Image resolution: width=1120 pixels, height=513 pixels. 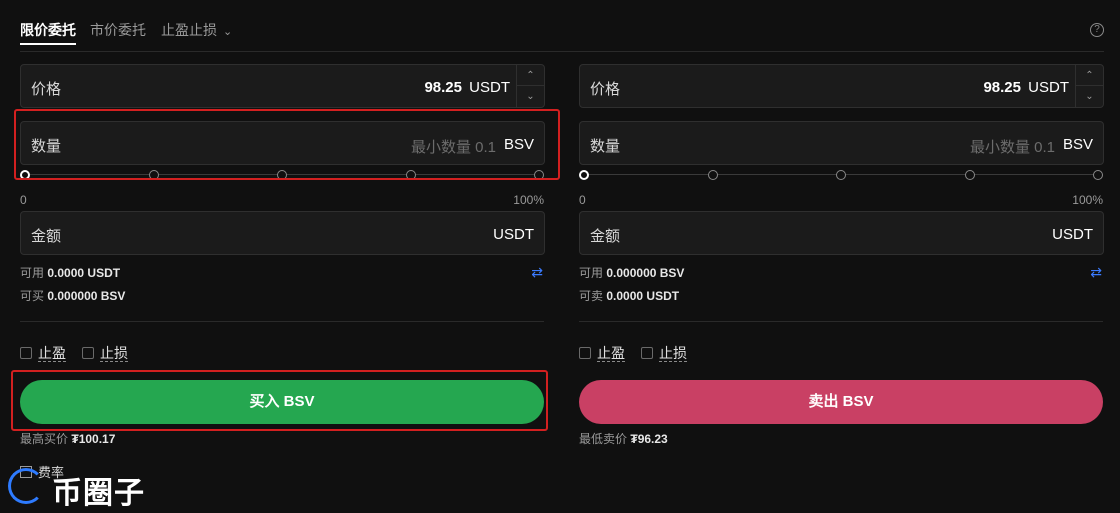 I want to click on buy-price-unit: USDT, so click(x=489, y=87).